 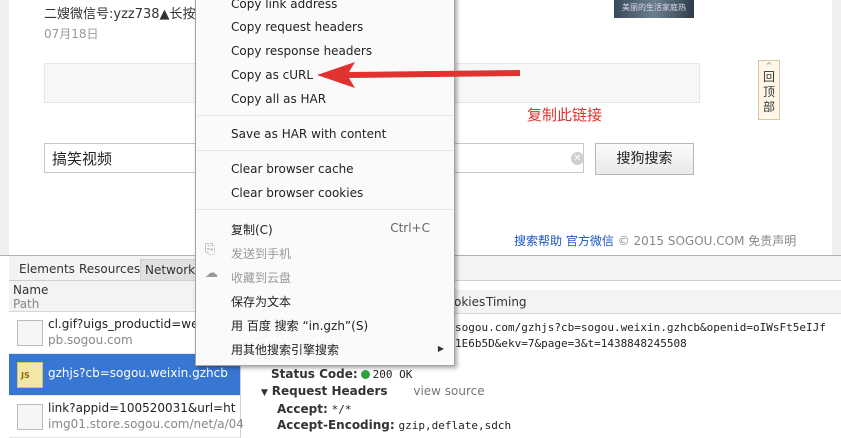 What do you see at coordinates (4, 127) in the screenshot?
I see `page-margin-left` at bounding box center [4, 127].